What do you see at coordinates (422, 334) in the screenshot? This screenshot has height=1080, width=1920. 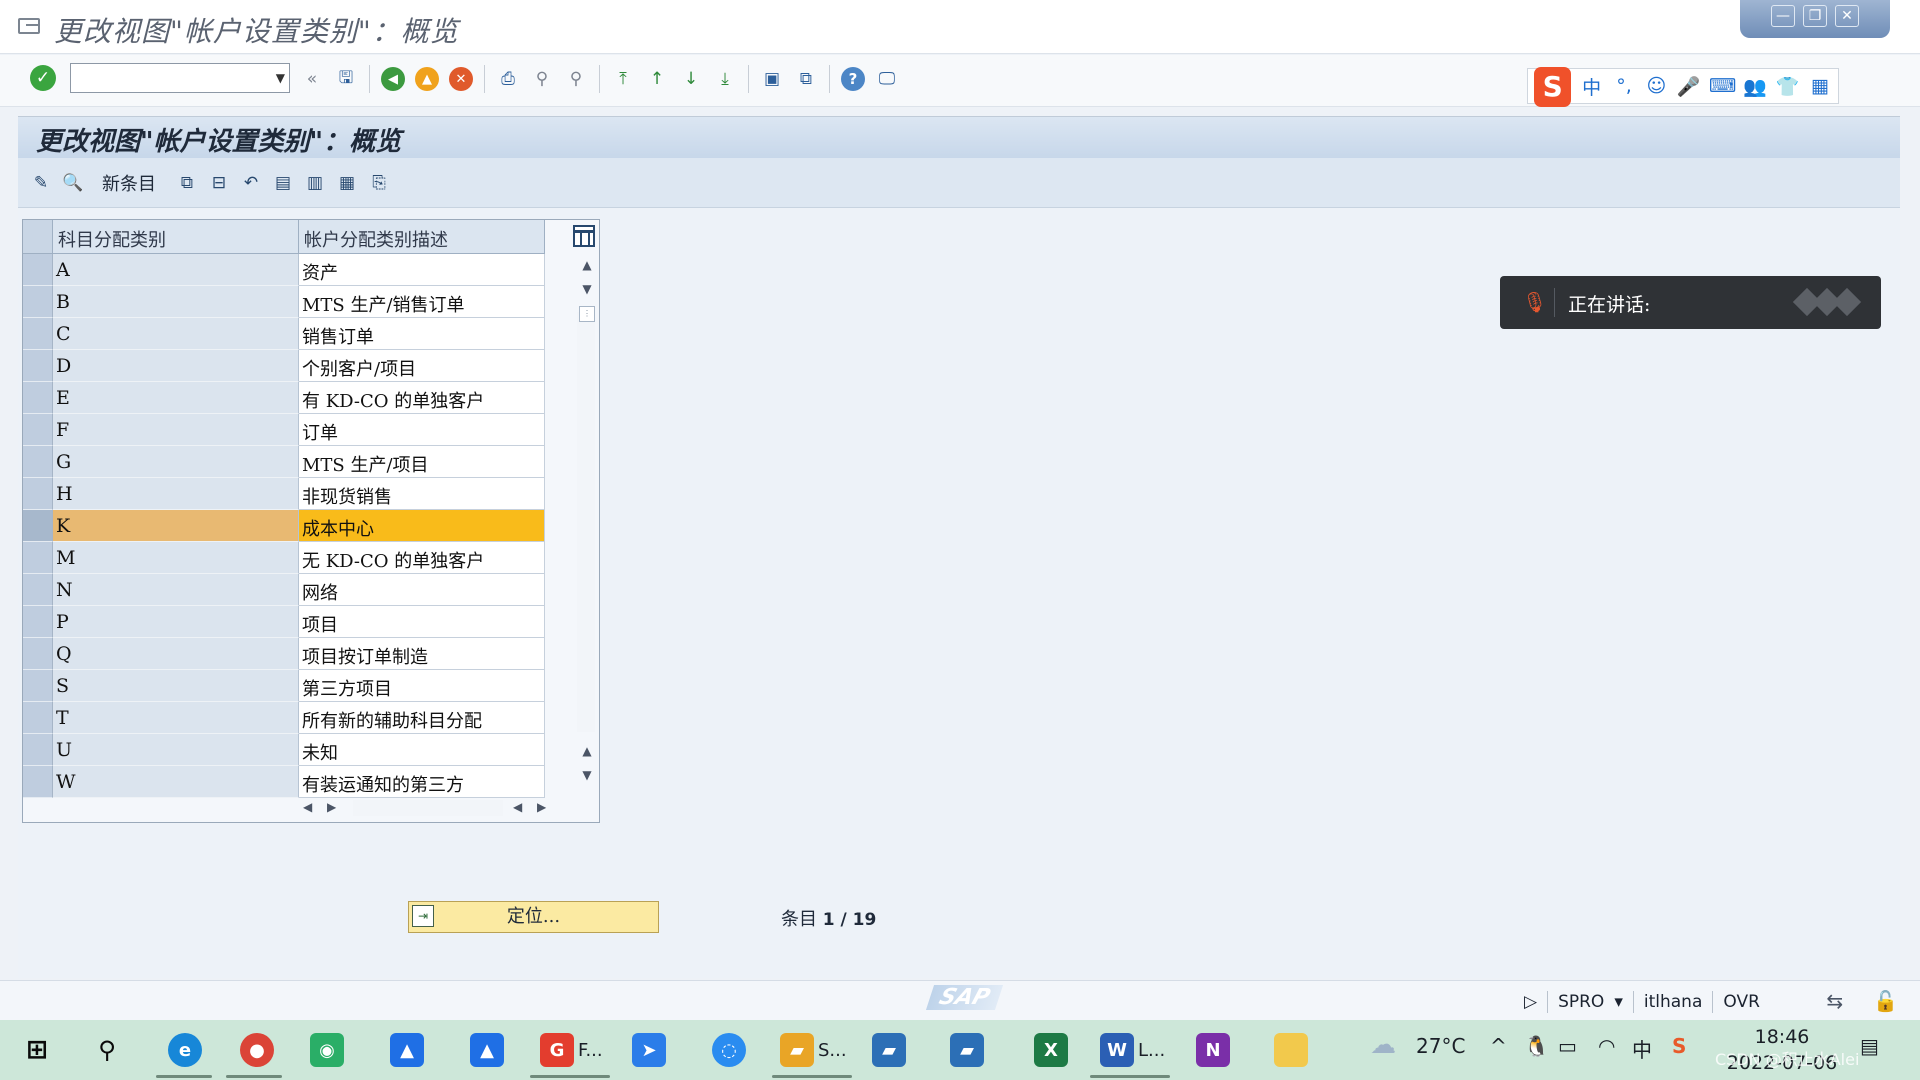 I see `cell-description: 销售订单` at bounding box center [422, 334].